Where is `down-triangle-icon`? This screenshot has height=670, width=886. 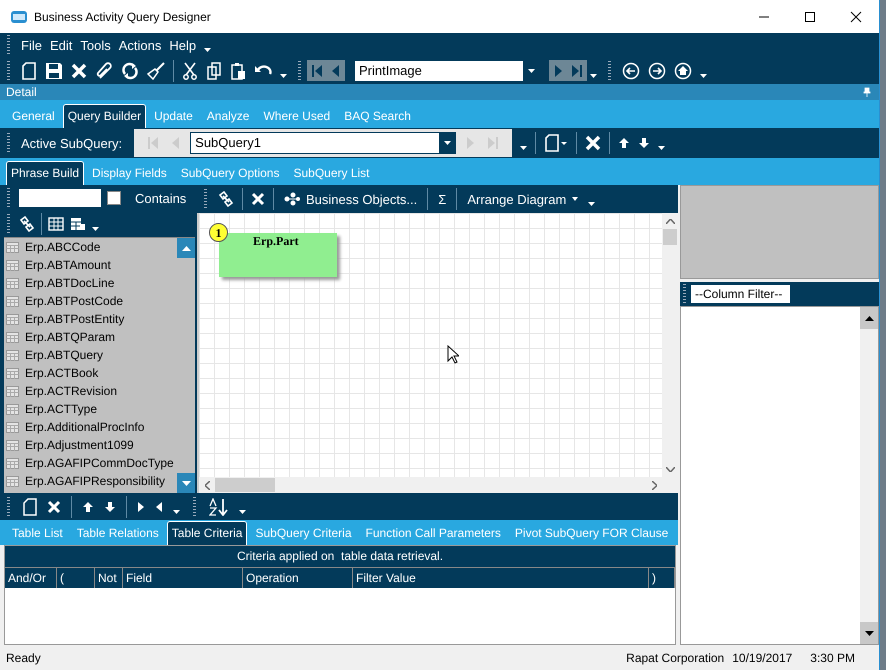
down-triangle-icon is located at coordinates (869, 633).